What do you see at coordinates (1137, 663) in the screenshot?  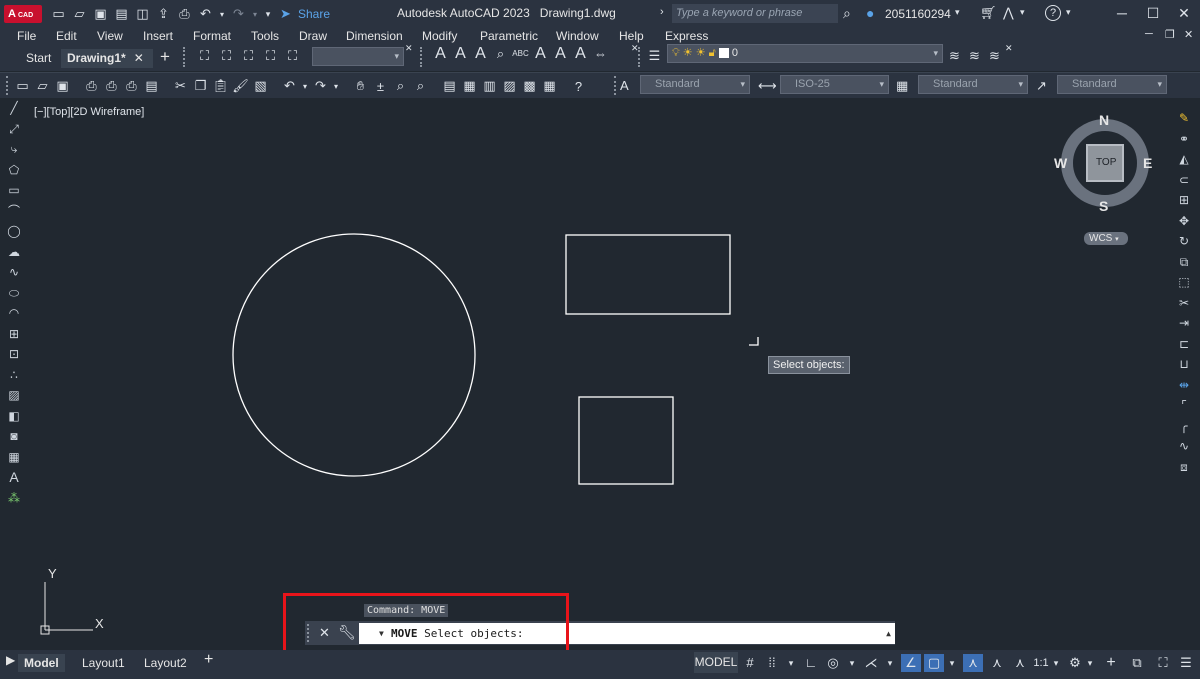 I see `isolate-objects-icon: ⧉` at bounding box center [1137, 663].